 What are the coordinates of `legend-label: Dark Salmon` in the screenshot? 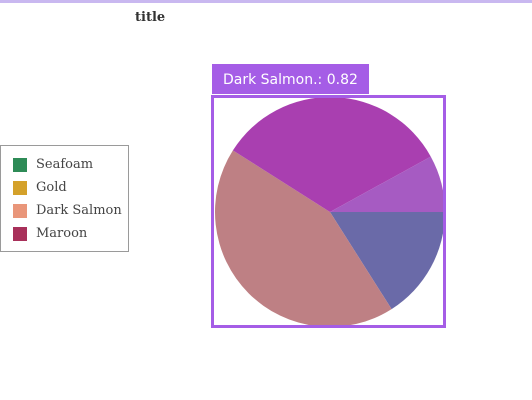 It's located at (79, 210).